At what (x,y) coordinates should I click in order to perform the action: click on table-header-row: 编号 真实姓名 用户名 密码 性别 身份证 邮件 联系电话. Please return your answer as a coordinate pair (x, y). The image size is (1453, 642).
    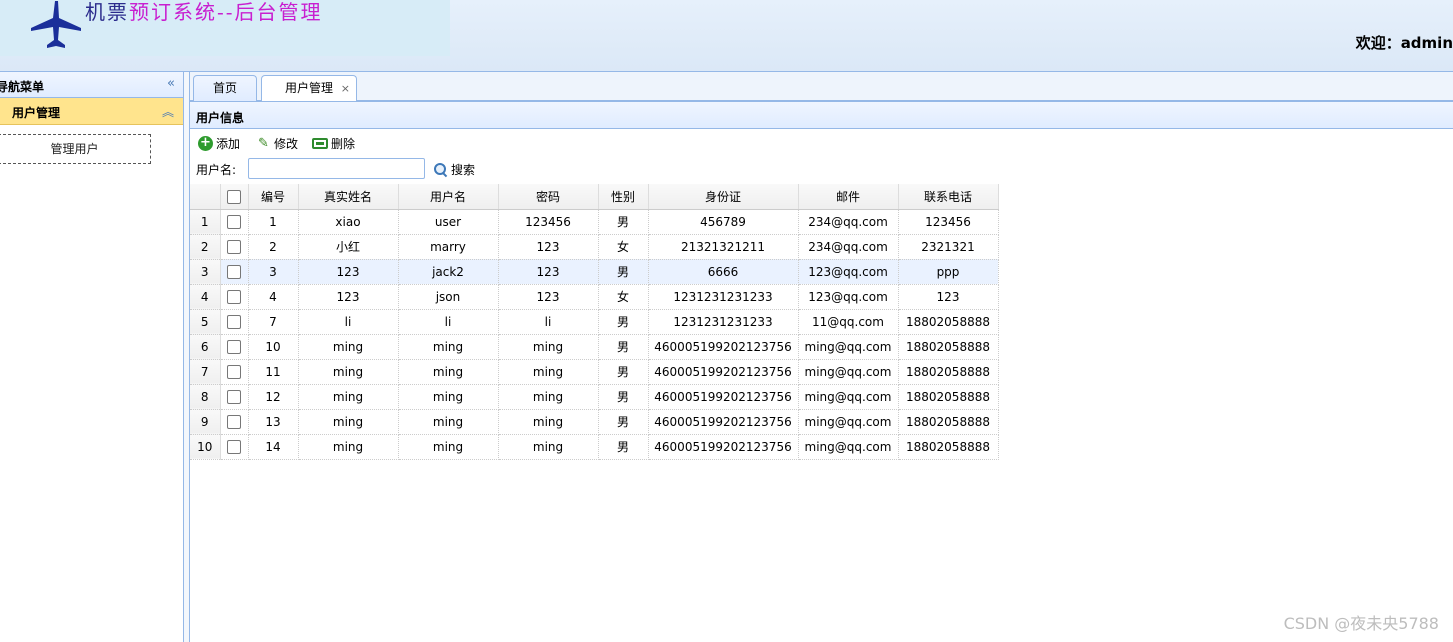
    Looking at the image, I should click on (594, 197).